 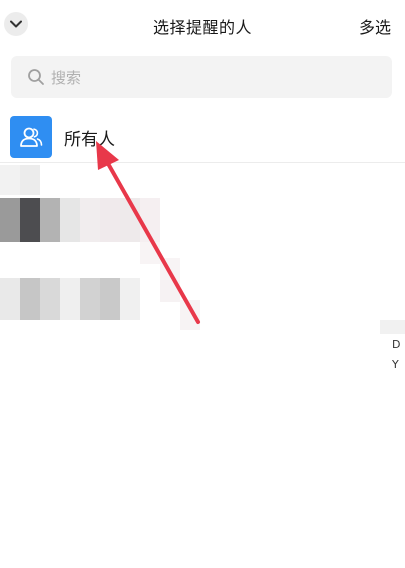 I want to click on search-input: 搜索, so click(x=201, y=77).